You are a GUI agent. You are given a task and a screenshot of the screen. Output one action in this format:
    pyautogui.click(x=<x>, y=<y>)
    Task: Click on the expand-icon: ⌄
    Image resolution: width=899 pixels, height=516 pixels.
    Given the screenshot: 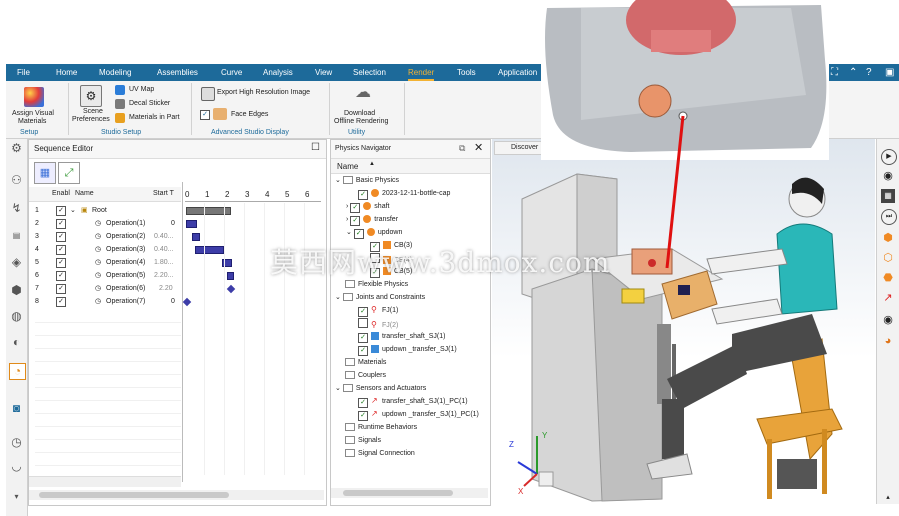 What is the action you would take?
    pyautogui.click(x=73, y=210)
    